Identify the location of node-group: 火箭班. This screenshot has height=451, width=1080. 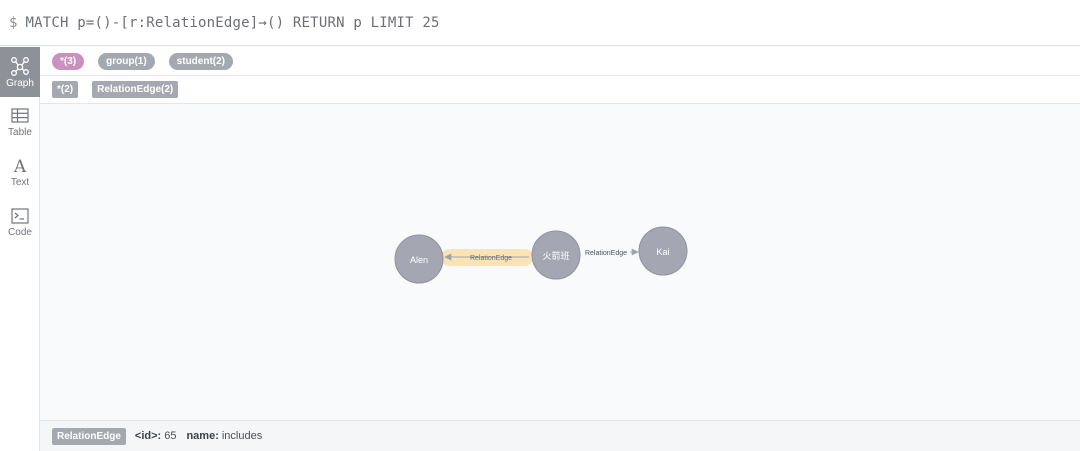
(556, 255).